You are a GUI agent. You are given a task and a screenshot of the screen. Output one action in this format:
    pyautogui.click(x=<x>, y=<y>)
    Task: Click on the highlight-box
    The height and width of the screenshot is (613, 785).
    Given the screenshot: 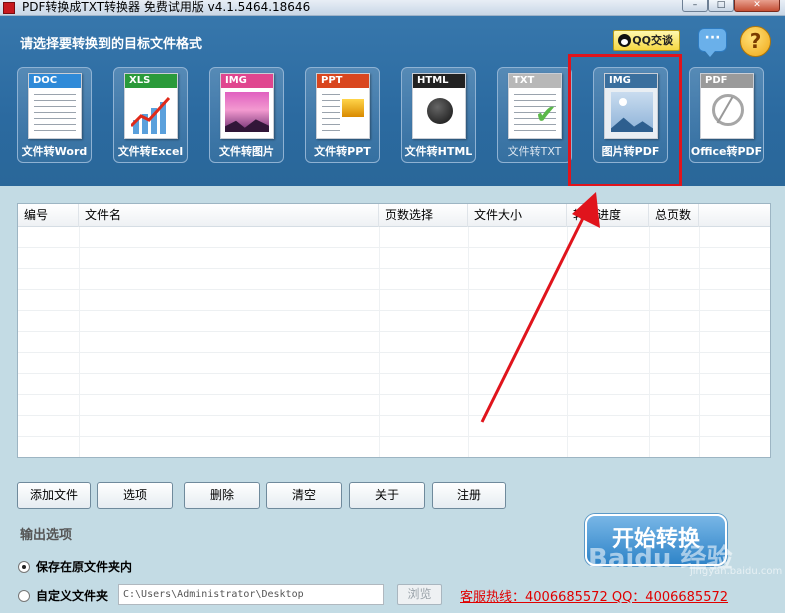 What is the action you would take?
    pyautogui.click(x=625, y=120)
    